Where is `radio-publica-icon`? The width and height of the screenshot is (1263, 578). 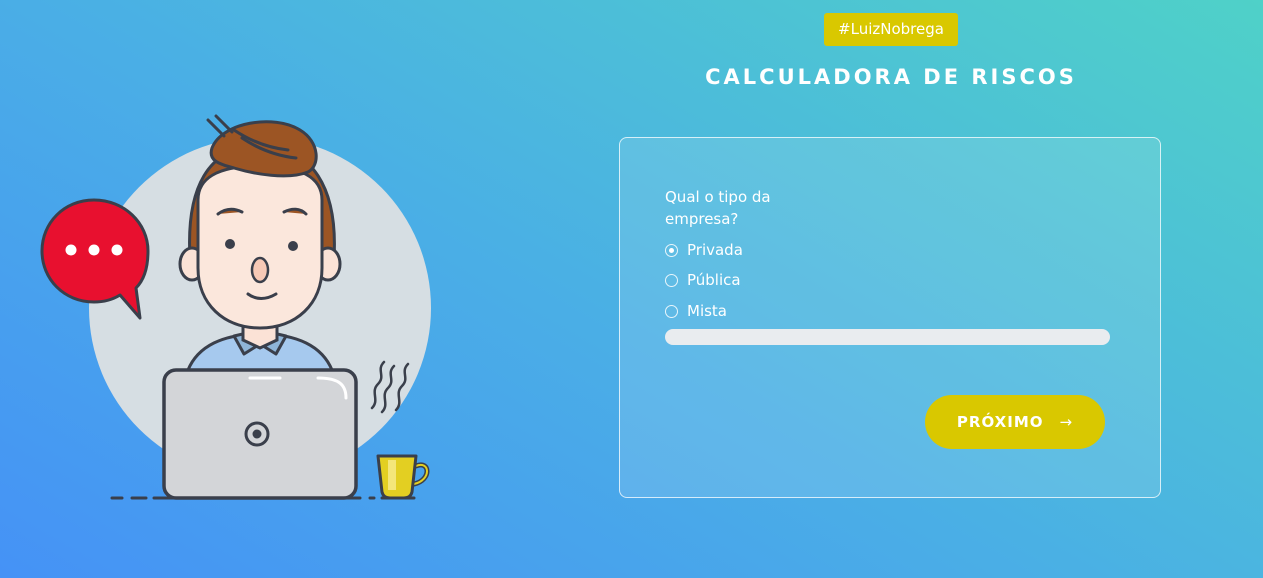
radio-publica-icon is located at coordinates (671, 280).